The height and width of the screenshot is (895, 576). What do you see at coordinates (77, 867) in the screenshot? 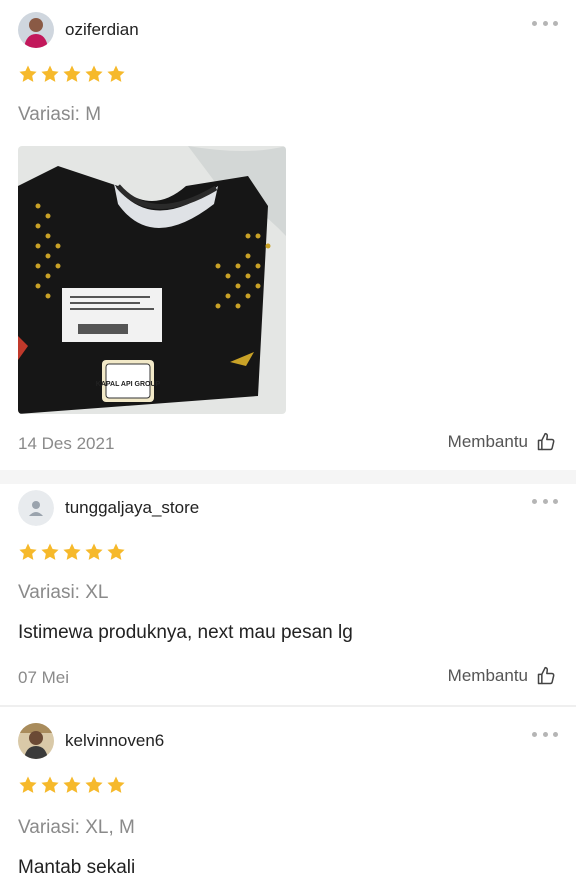
I see `review-comment: Mantab sekali` at bounding box center [77, 867].